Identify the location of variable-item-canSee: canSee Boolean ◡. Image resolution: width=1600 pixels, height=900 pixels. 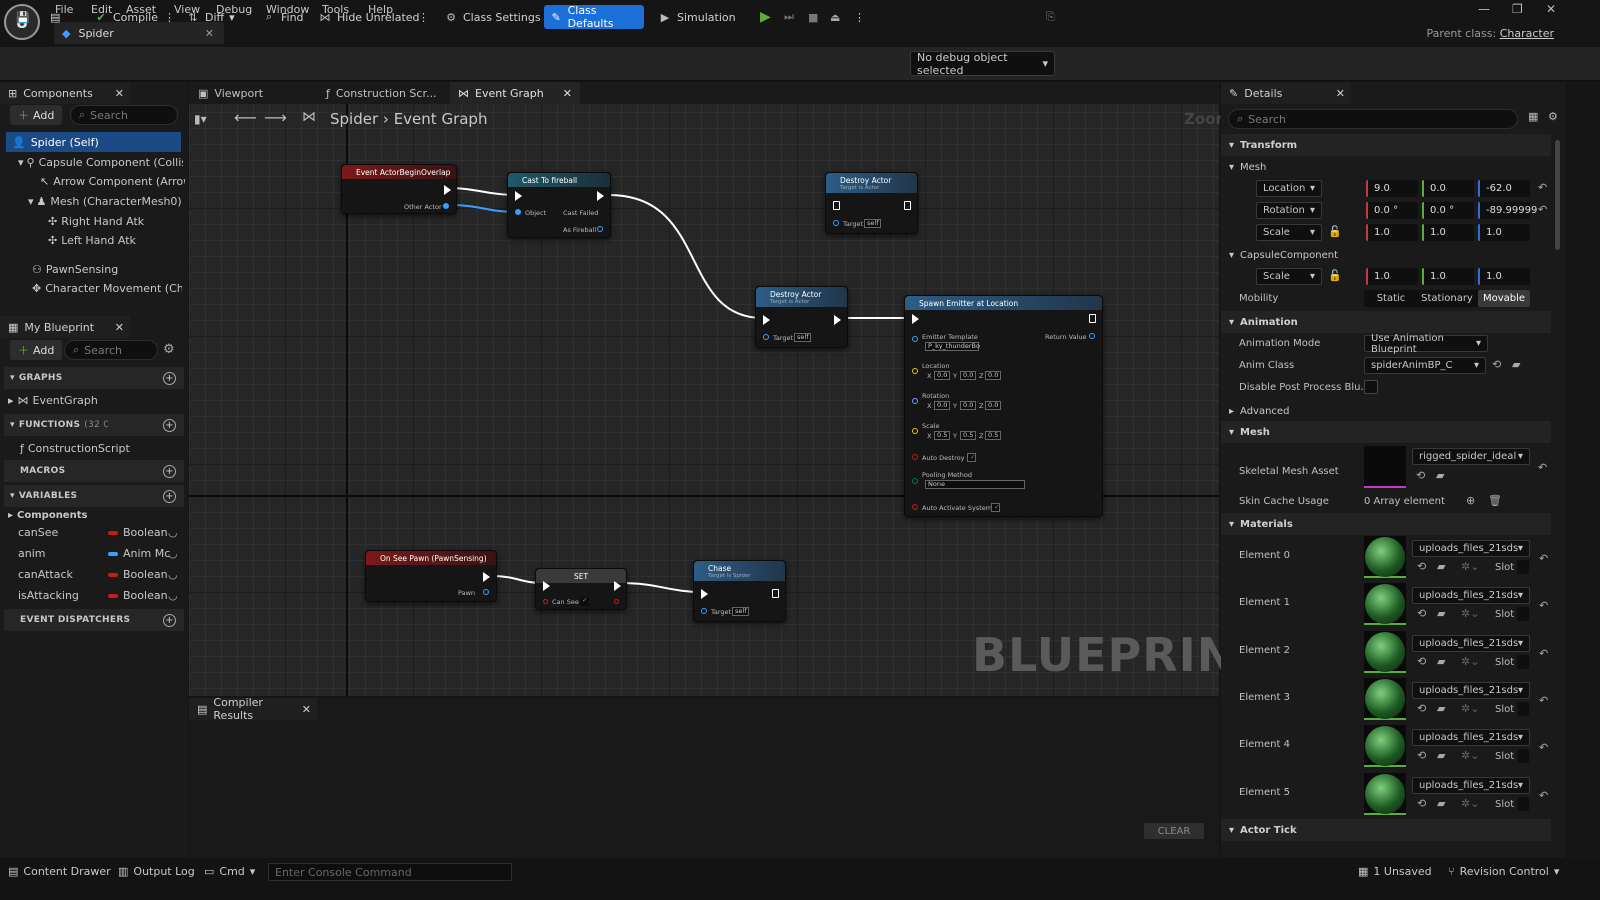
(94, 532).